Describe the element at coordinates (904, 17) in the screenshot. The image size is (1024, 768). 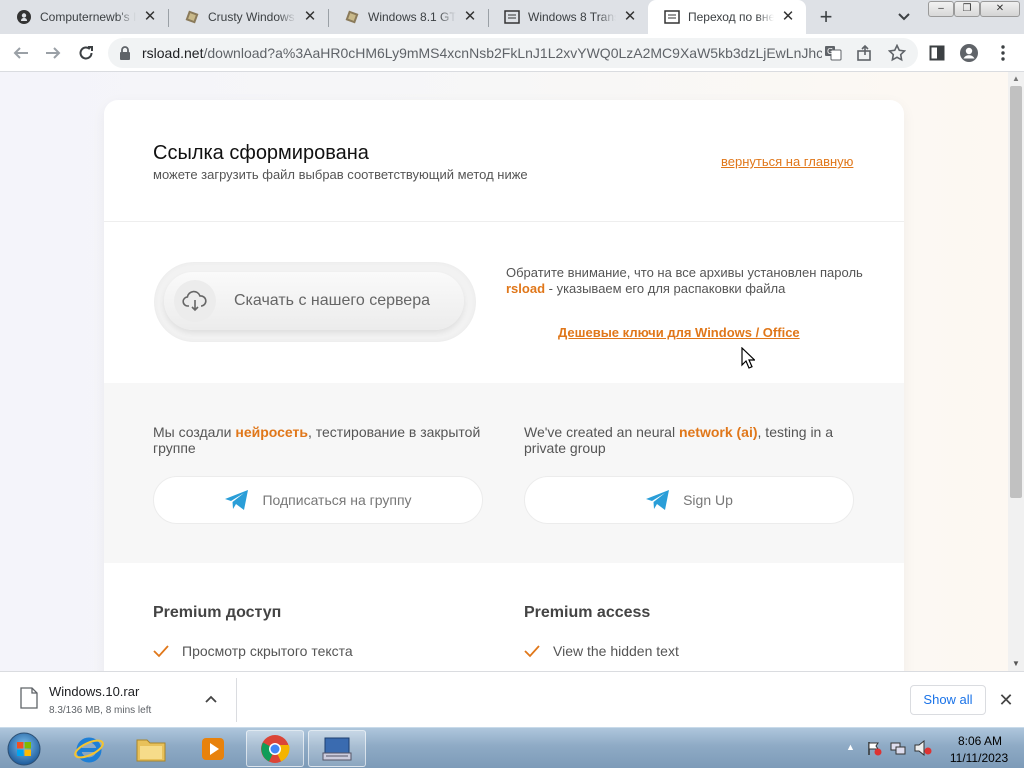
I see `tab-search-chevron-icon` at that location.